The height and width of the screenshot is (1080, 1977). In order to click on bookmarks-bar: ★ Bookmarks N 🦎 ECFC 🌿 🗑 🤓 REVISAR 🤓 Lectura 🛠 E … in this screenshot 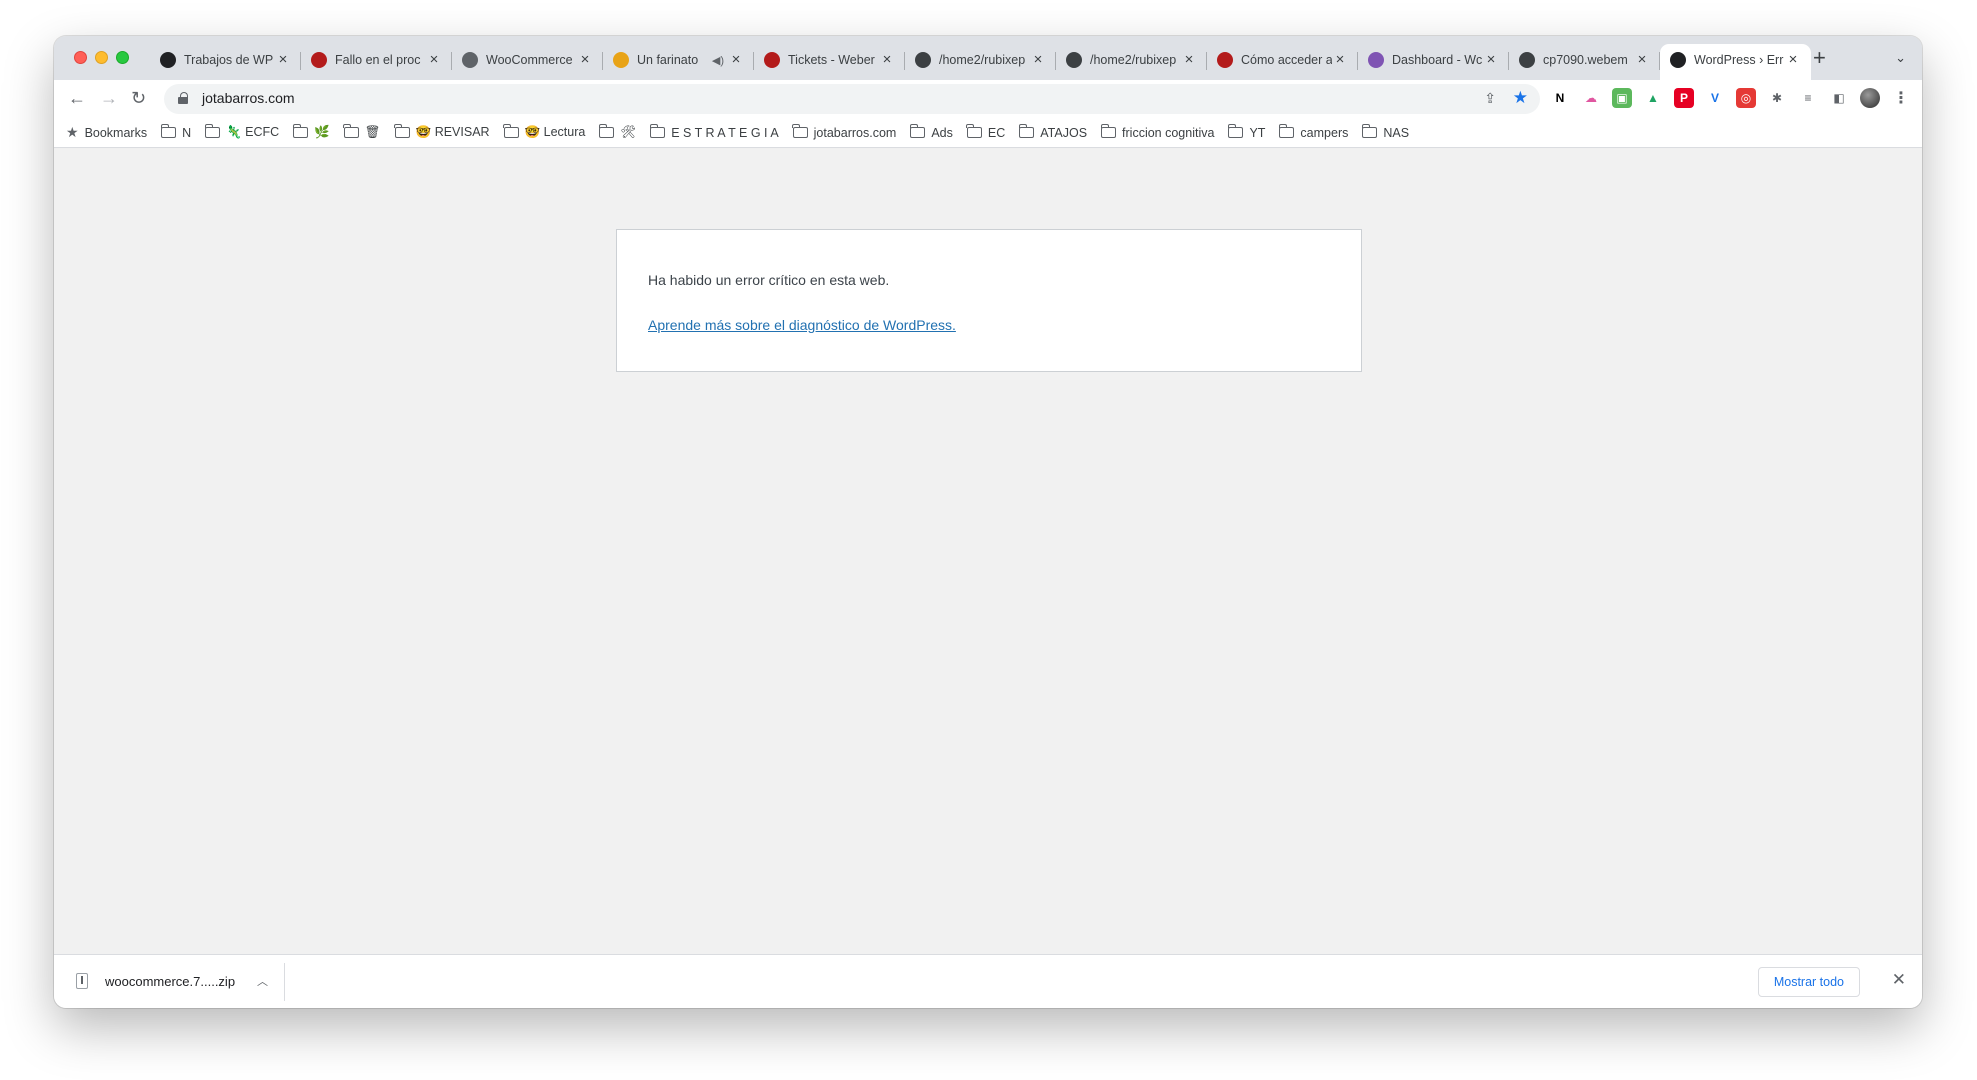, I will do `click(988, 133)`.